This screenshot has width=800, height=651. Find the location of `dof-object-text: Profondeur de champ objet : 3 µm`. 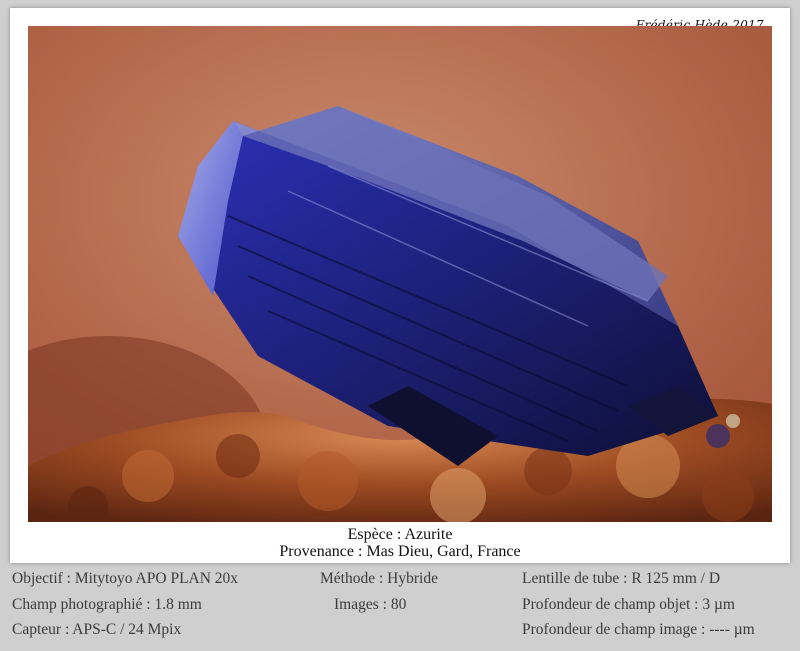

dof-object-text: Profondeur de champ objet : 3 µm is located at coordinates (628, 604).